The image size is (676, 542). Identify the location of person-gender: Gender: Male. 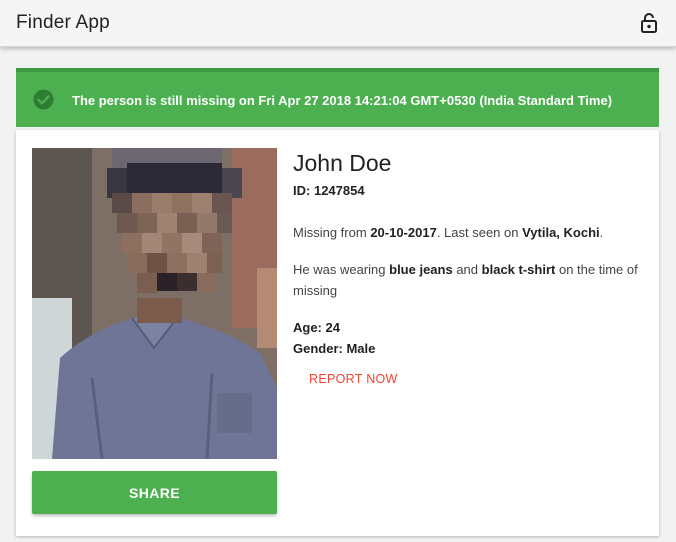
(334, 348).